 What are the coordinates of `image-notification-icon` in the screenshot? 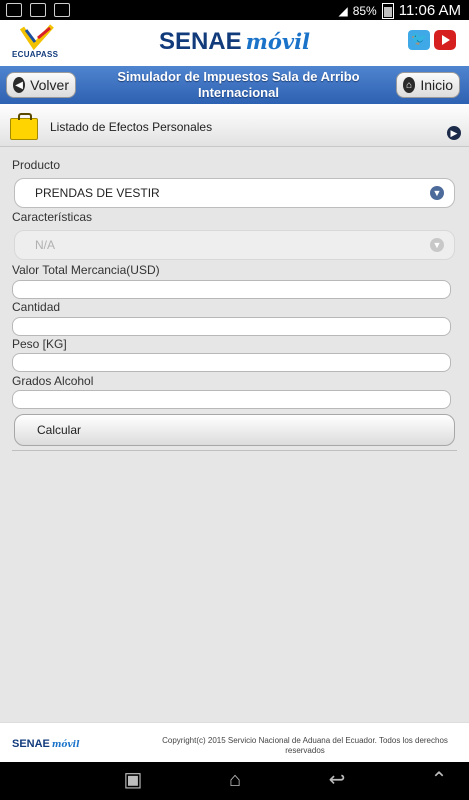 It's located at (14, 10).